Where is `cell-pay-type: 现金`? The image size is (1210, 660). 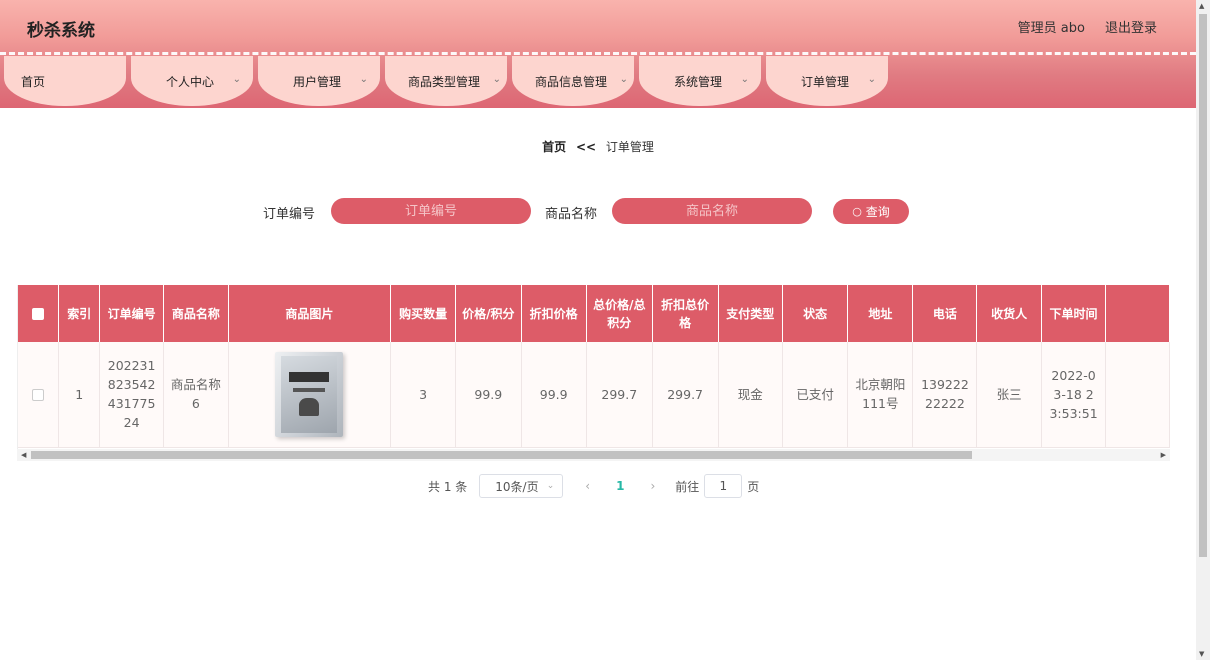
cell-pay-type: 现金 is located at coordinates (750, 395).